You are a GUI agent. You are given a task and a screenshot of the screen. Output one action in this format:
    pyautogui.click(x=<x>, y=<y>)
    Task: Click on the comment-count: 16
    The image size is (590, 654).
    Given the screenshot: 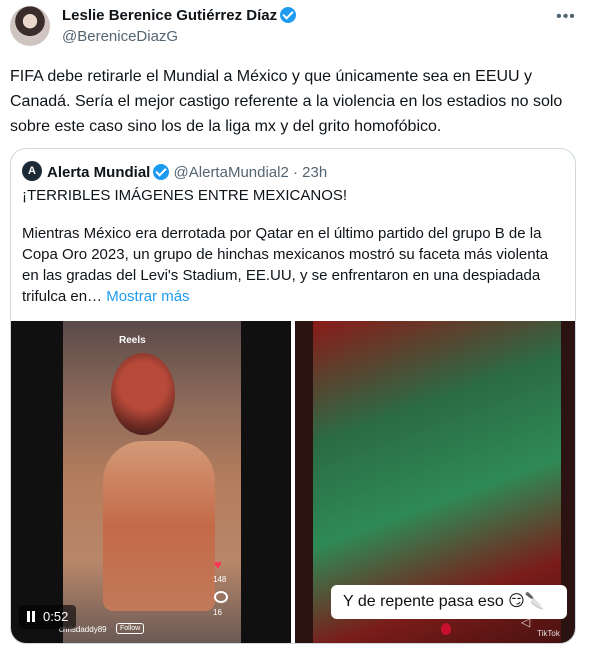 What is the action you would take?
    pyautogui.click(x=217, y=612)
    